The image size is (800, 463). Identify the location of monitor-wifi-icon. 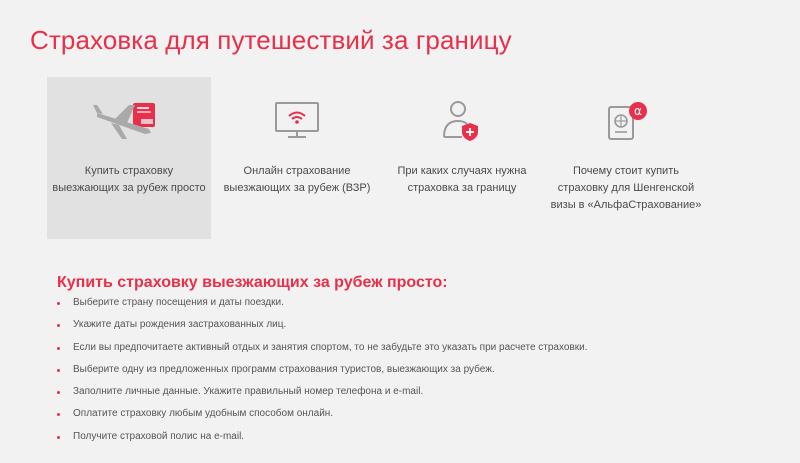
(297, 121).